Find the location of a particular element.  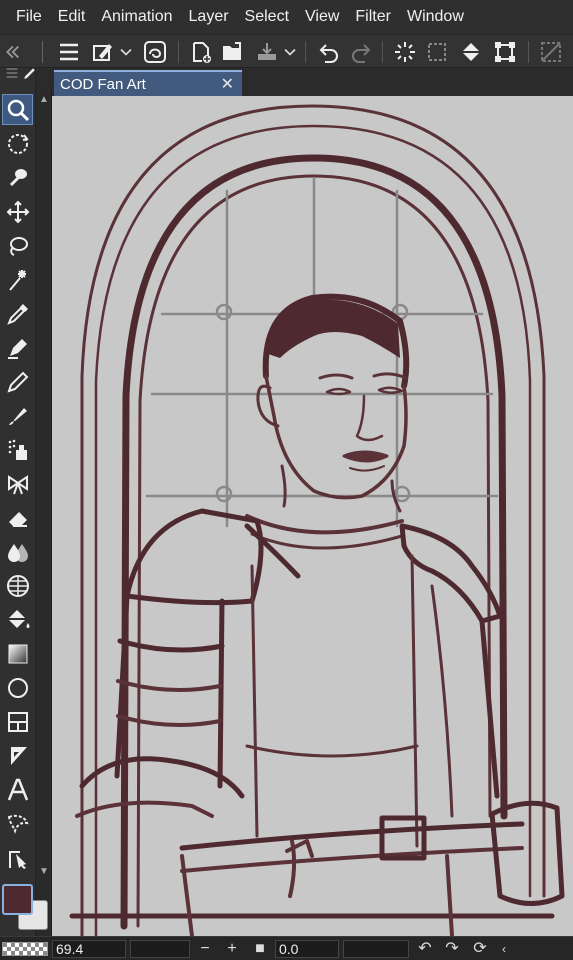

scroll-down-icon: ▼ is located at coordinates (44, 872).